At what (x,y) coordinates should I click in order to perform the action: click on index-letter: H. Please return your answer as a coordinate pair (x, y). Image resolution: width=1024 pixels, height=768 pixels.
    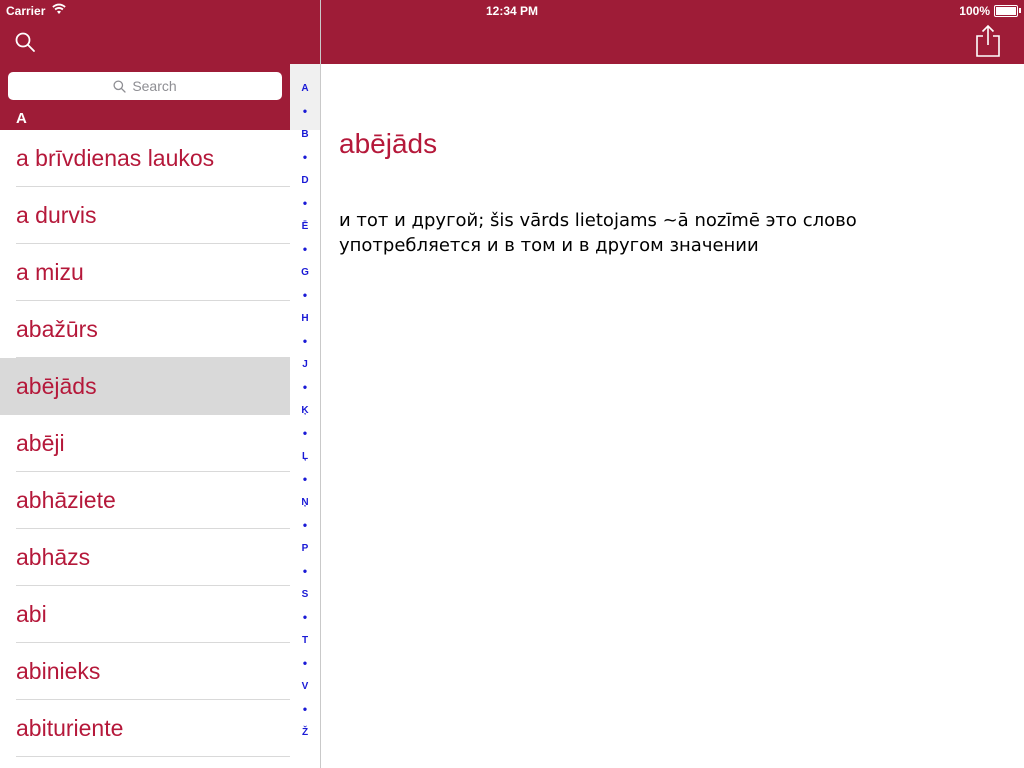
    Looking at the image, I should click on (305, 318).